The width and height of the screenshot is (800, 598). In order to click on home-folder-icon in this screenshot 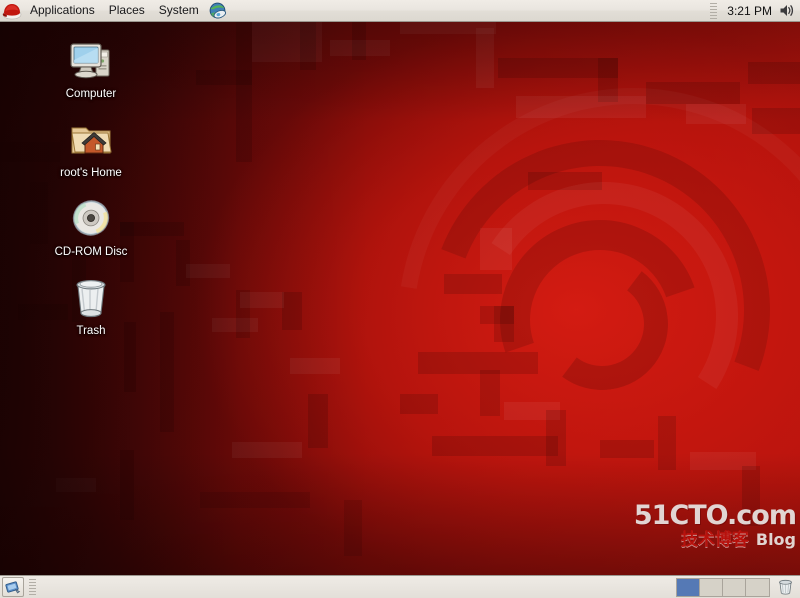, I will do `click(91, 139)`.